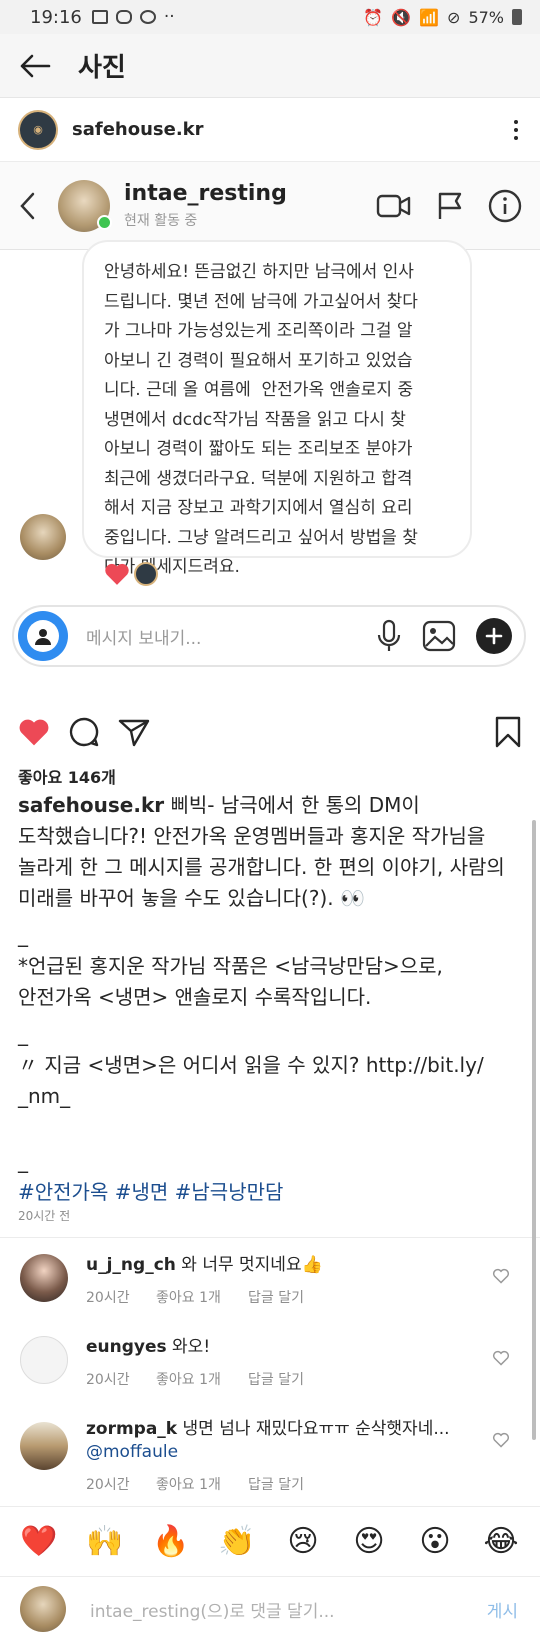 The image size is (540, 1641). I want to click on emoji-fire: 🔥, so click(171, 1542).